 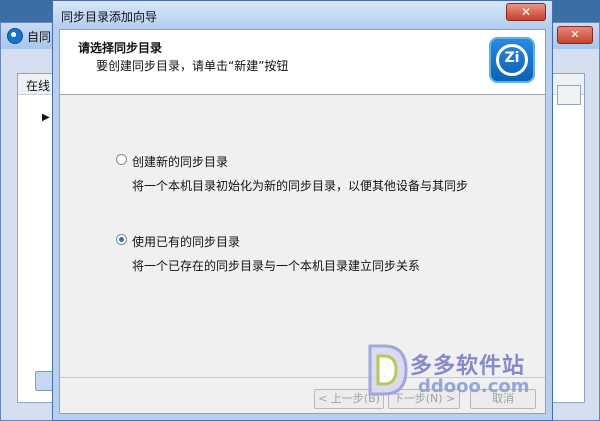 I want to click on app-icon, so click(x=15, y=36).